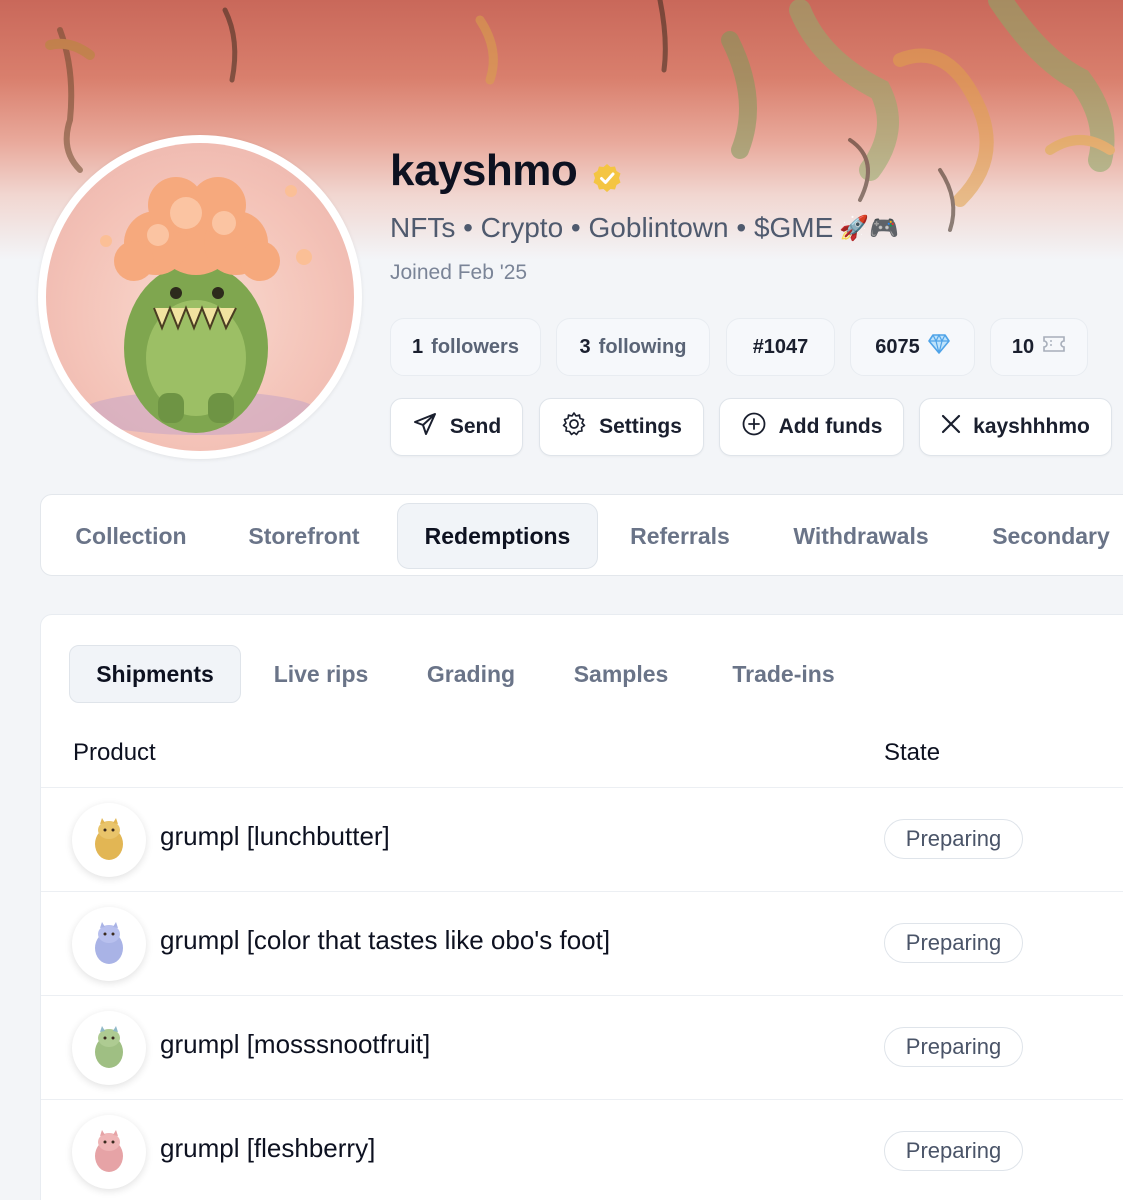 This screenshot has width=1123, height=1200. Describe the element at coordinates (304, 536) in the screenshot. I see `tab-storefront: Storefront` at that location.